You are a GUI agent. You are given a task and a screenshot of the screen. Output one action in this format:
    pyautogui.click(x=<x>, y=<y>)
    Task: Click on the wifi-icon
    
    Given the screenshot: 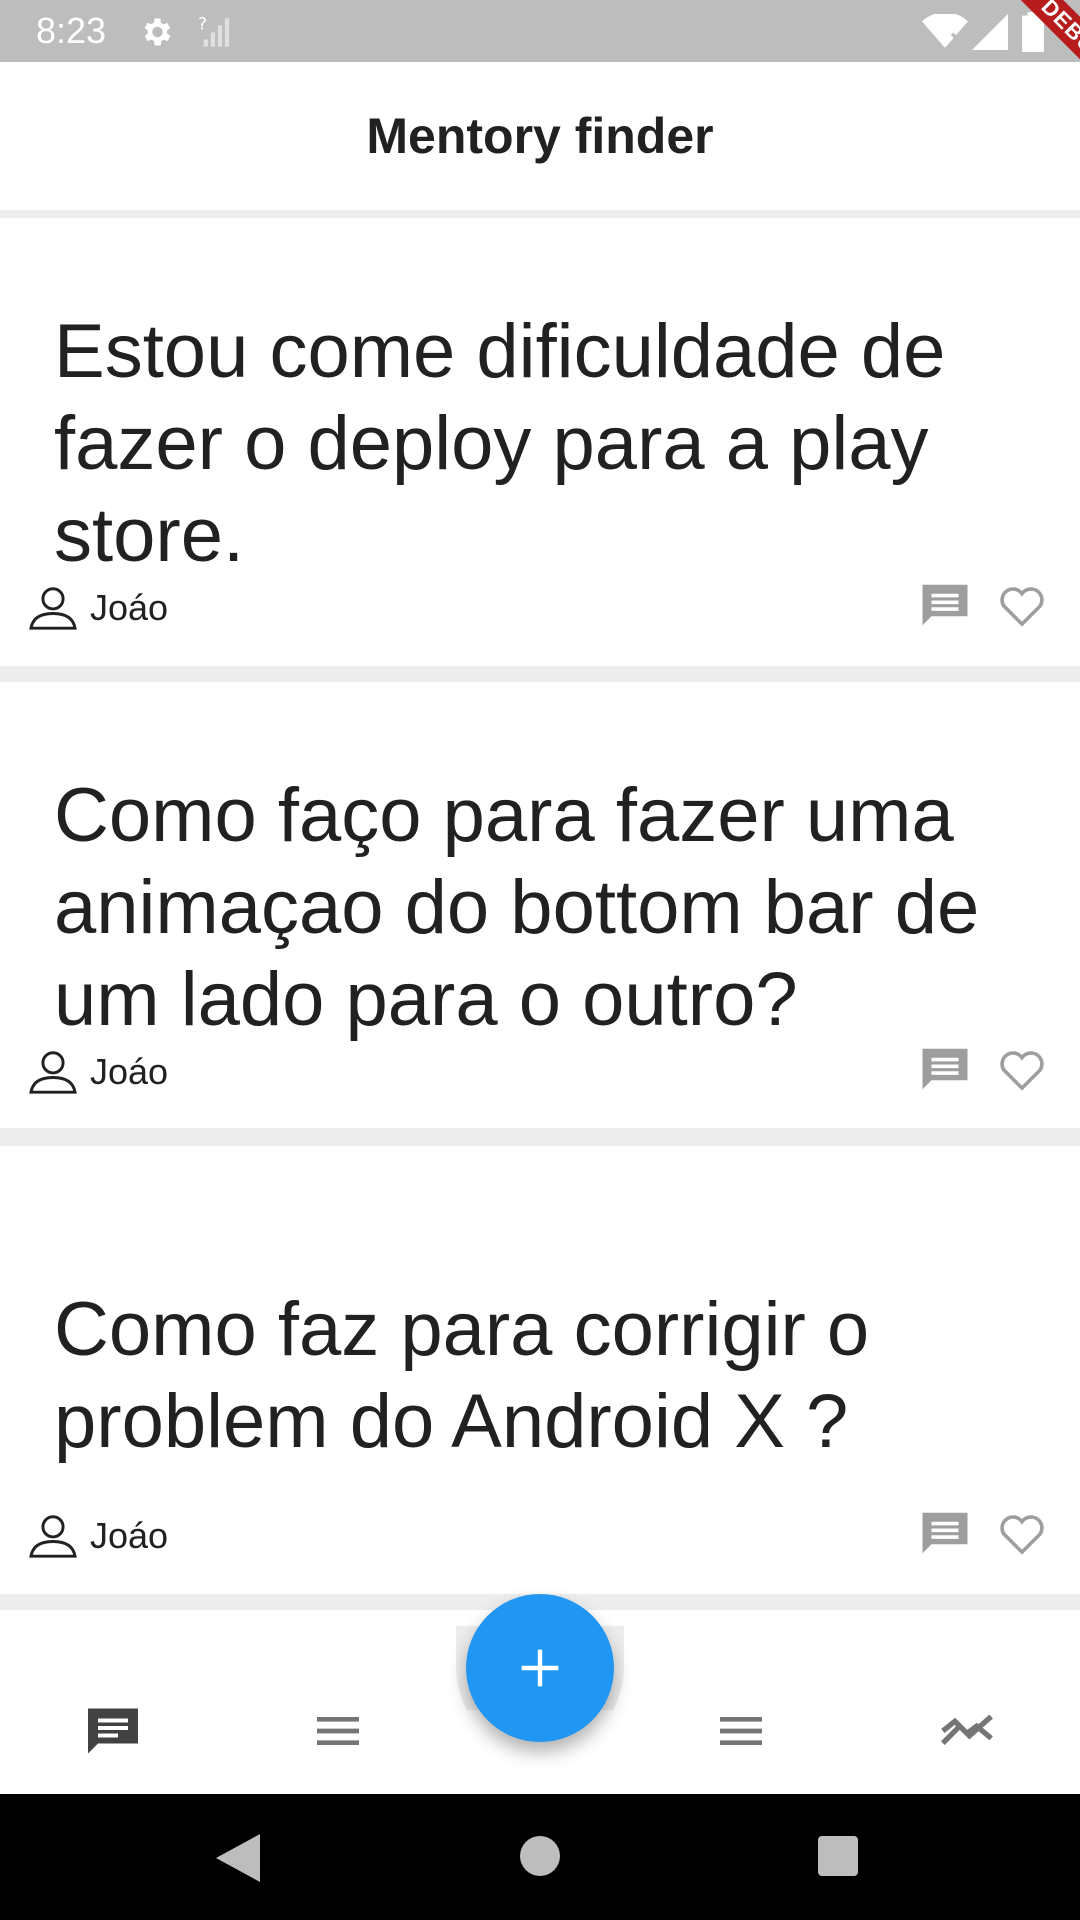 What is the action you would take?
    pyautogui.click(x=945, y=31)
    